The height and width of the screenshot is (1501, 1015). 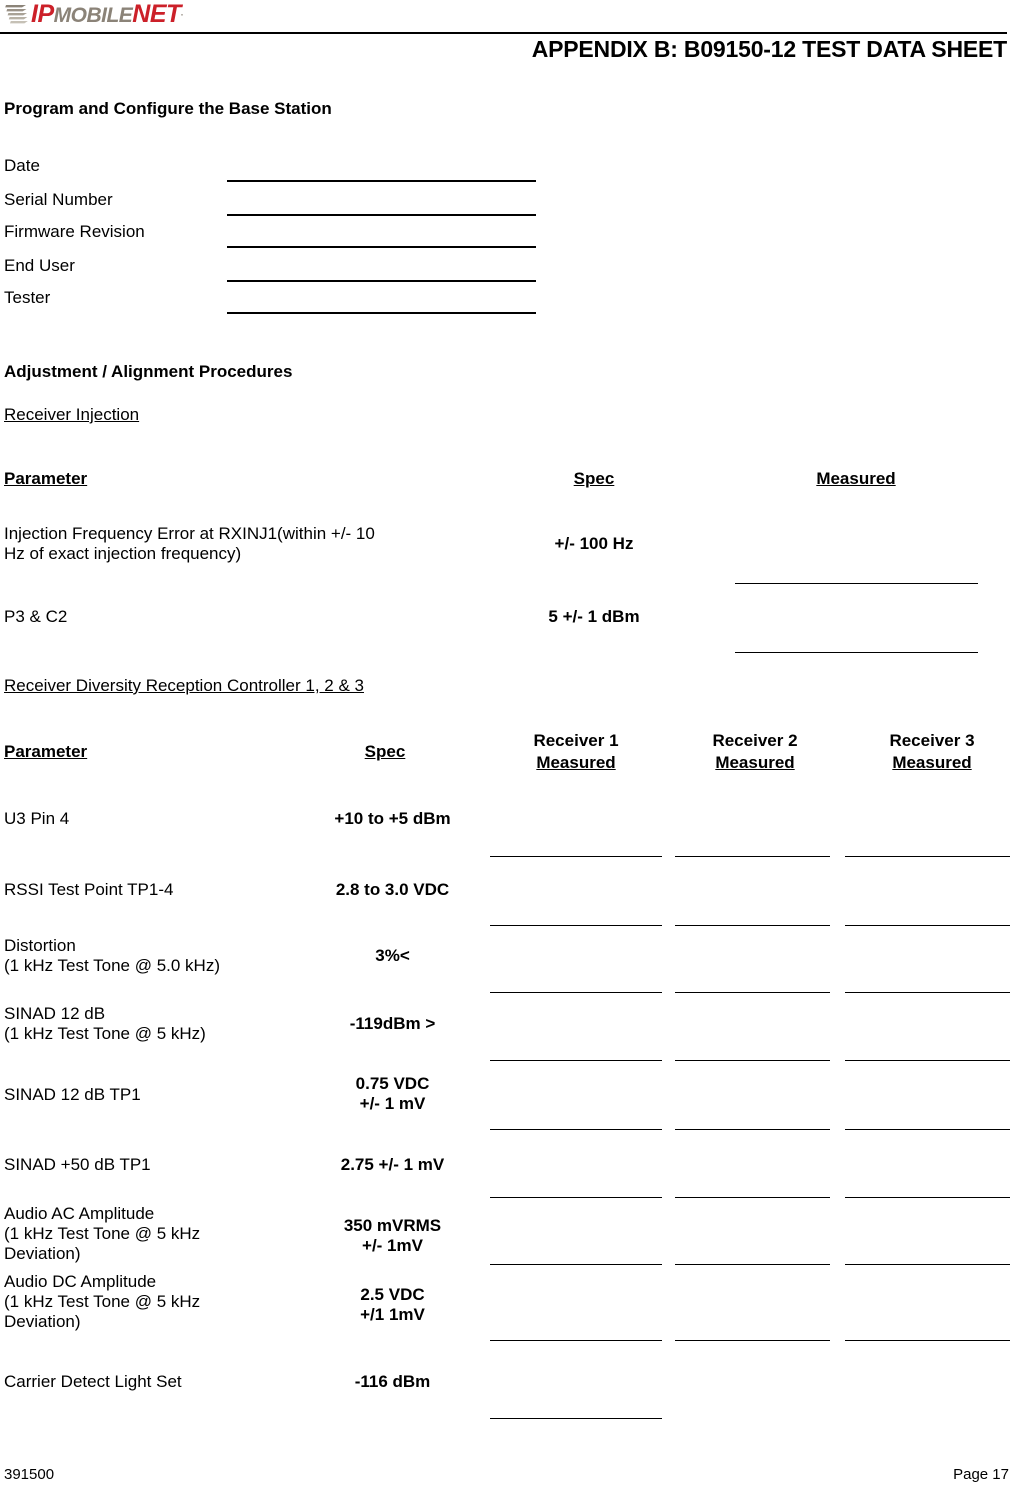 I want to click on param-text-line1: P3 & C2, so click(x=36, y=616).